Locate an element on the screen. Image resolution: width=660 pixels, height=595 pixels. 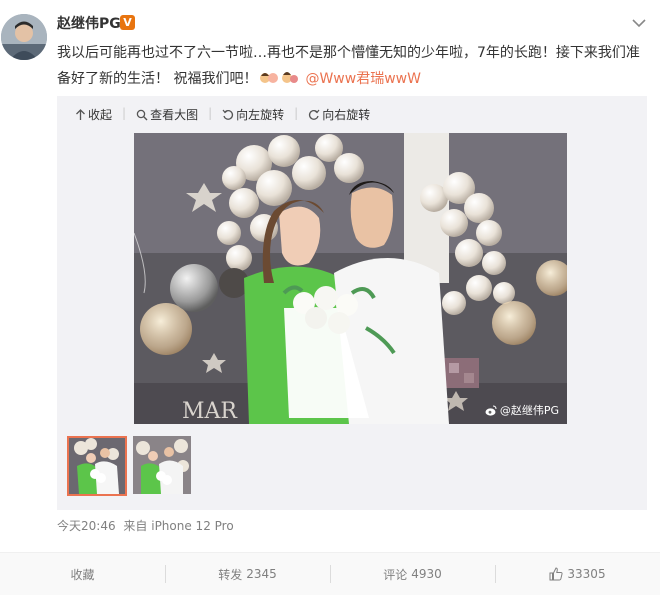
repost-button: 转发 2345 is located at coordinates (247, 574).